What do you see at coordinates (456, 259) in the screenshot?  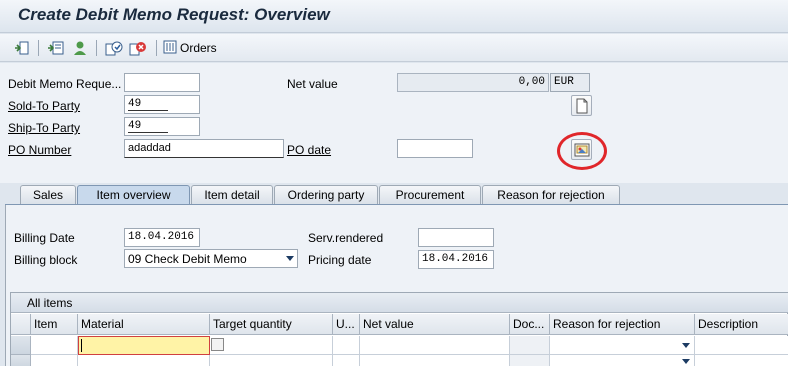 I see `pricing-date-field: 18.04.2016` at bounding box center [456, 259].